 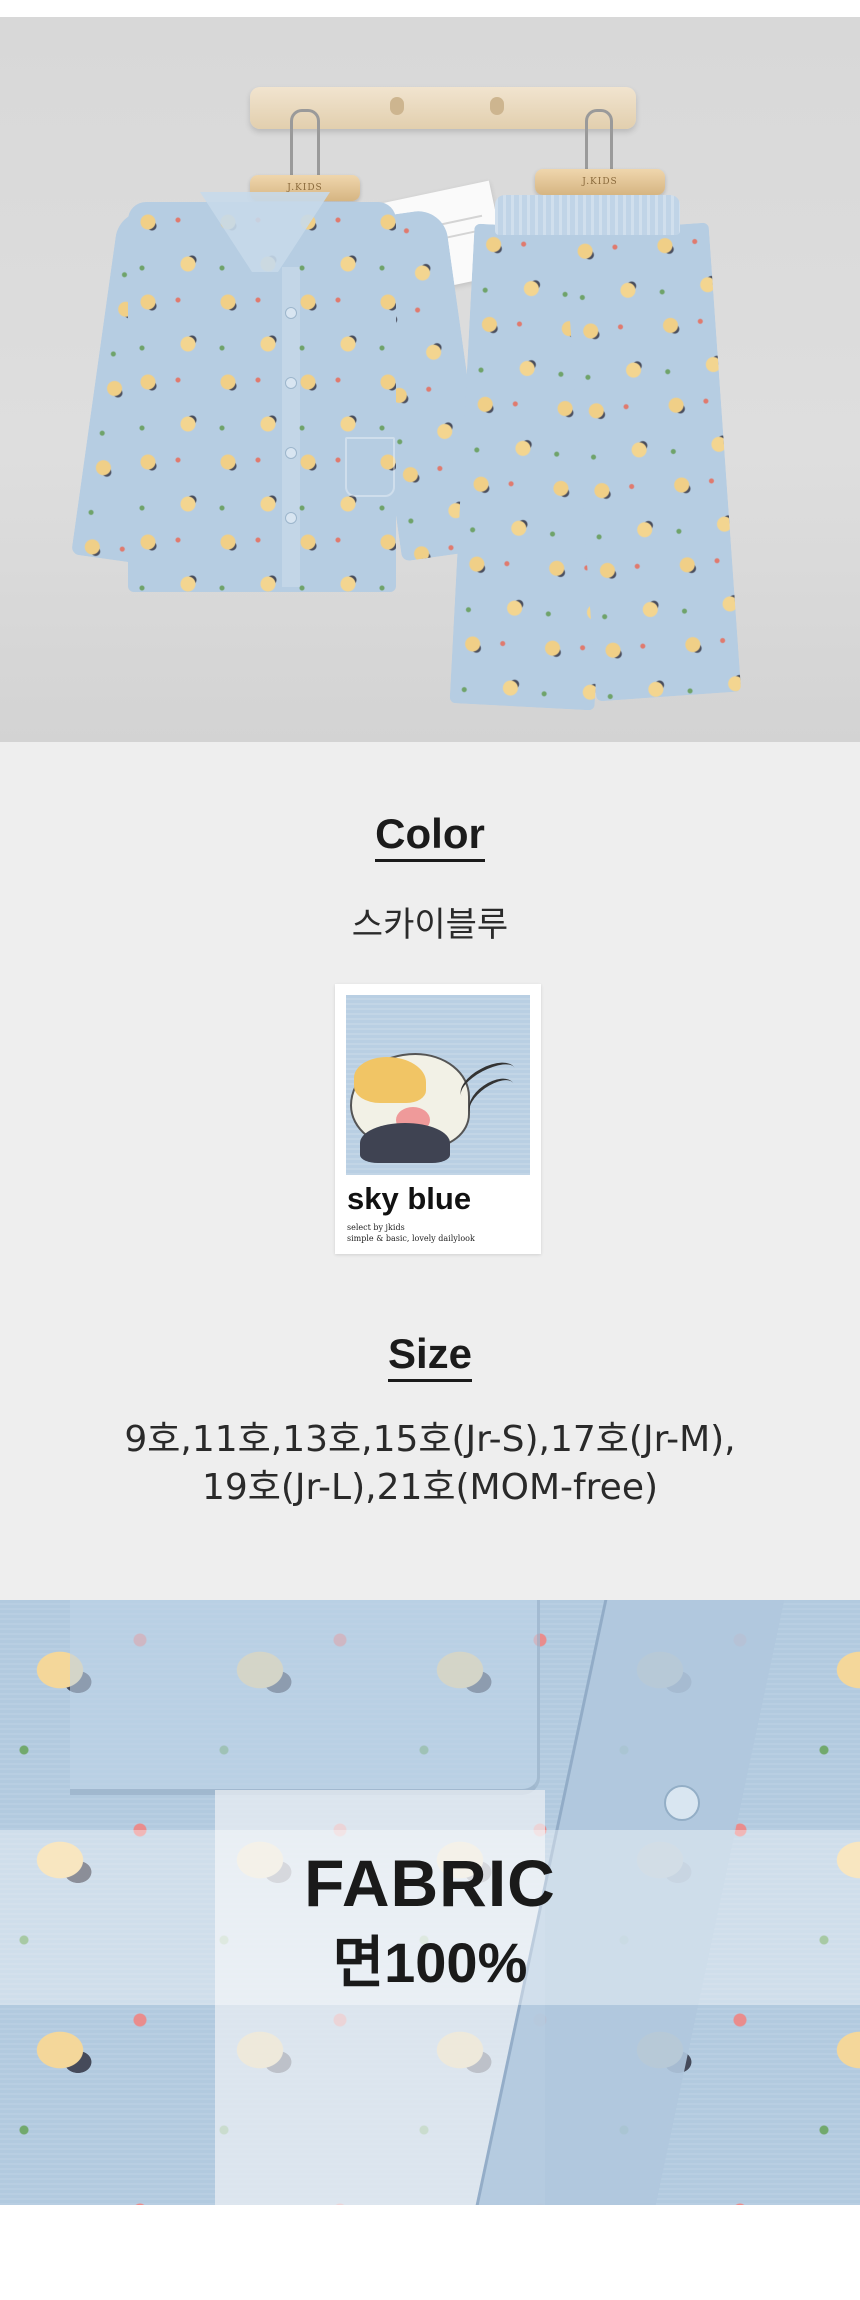 What do you see at coordinates (411, 1238) in the screenshot?
I see `swatch-tagline: simple & basic, lovely dailylook` at bounding box center [411, 1238].